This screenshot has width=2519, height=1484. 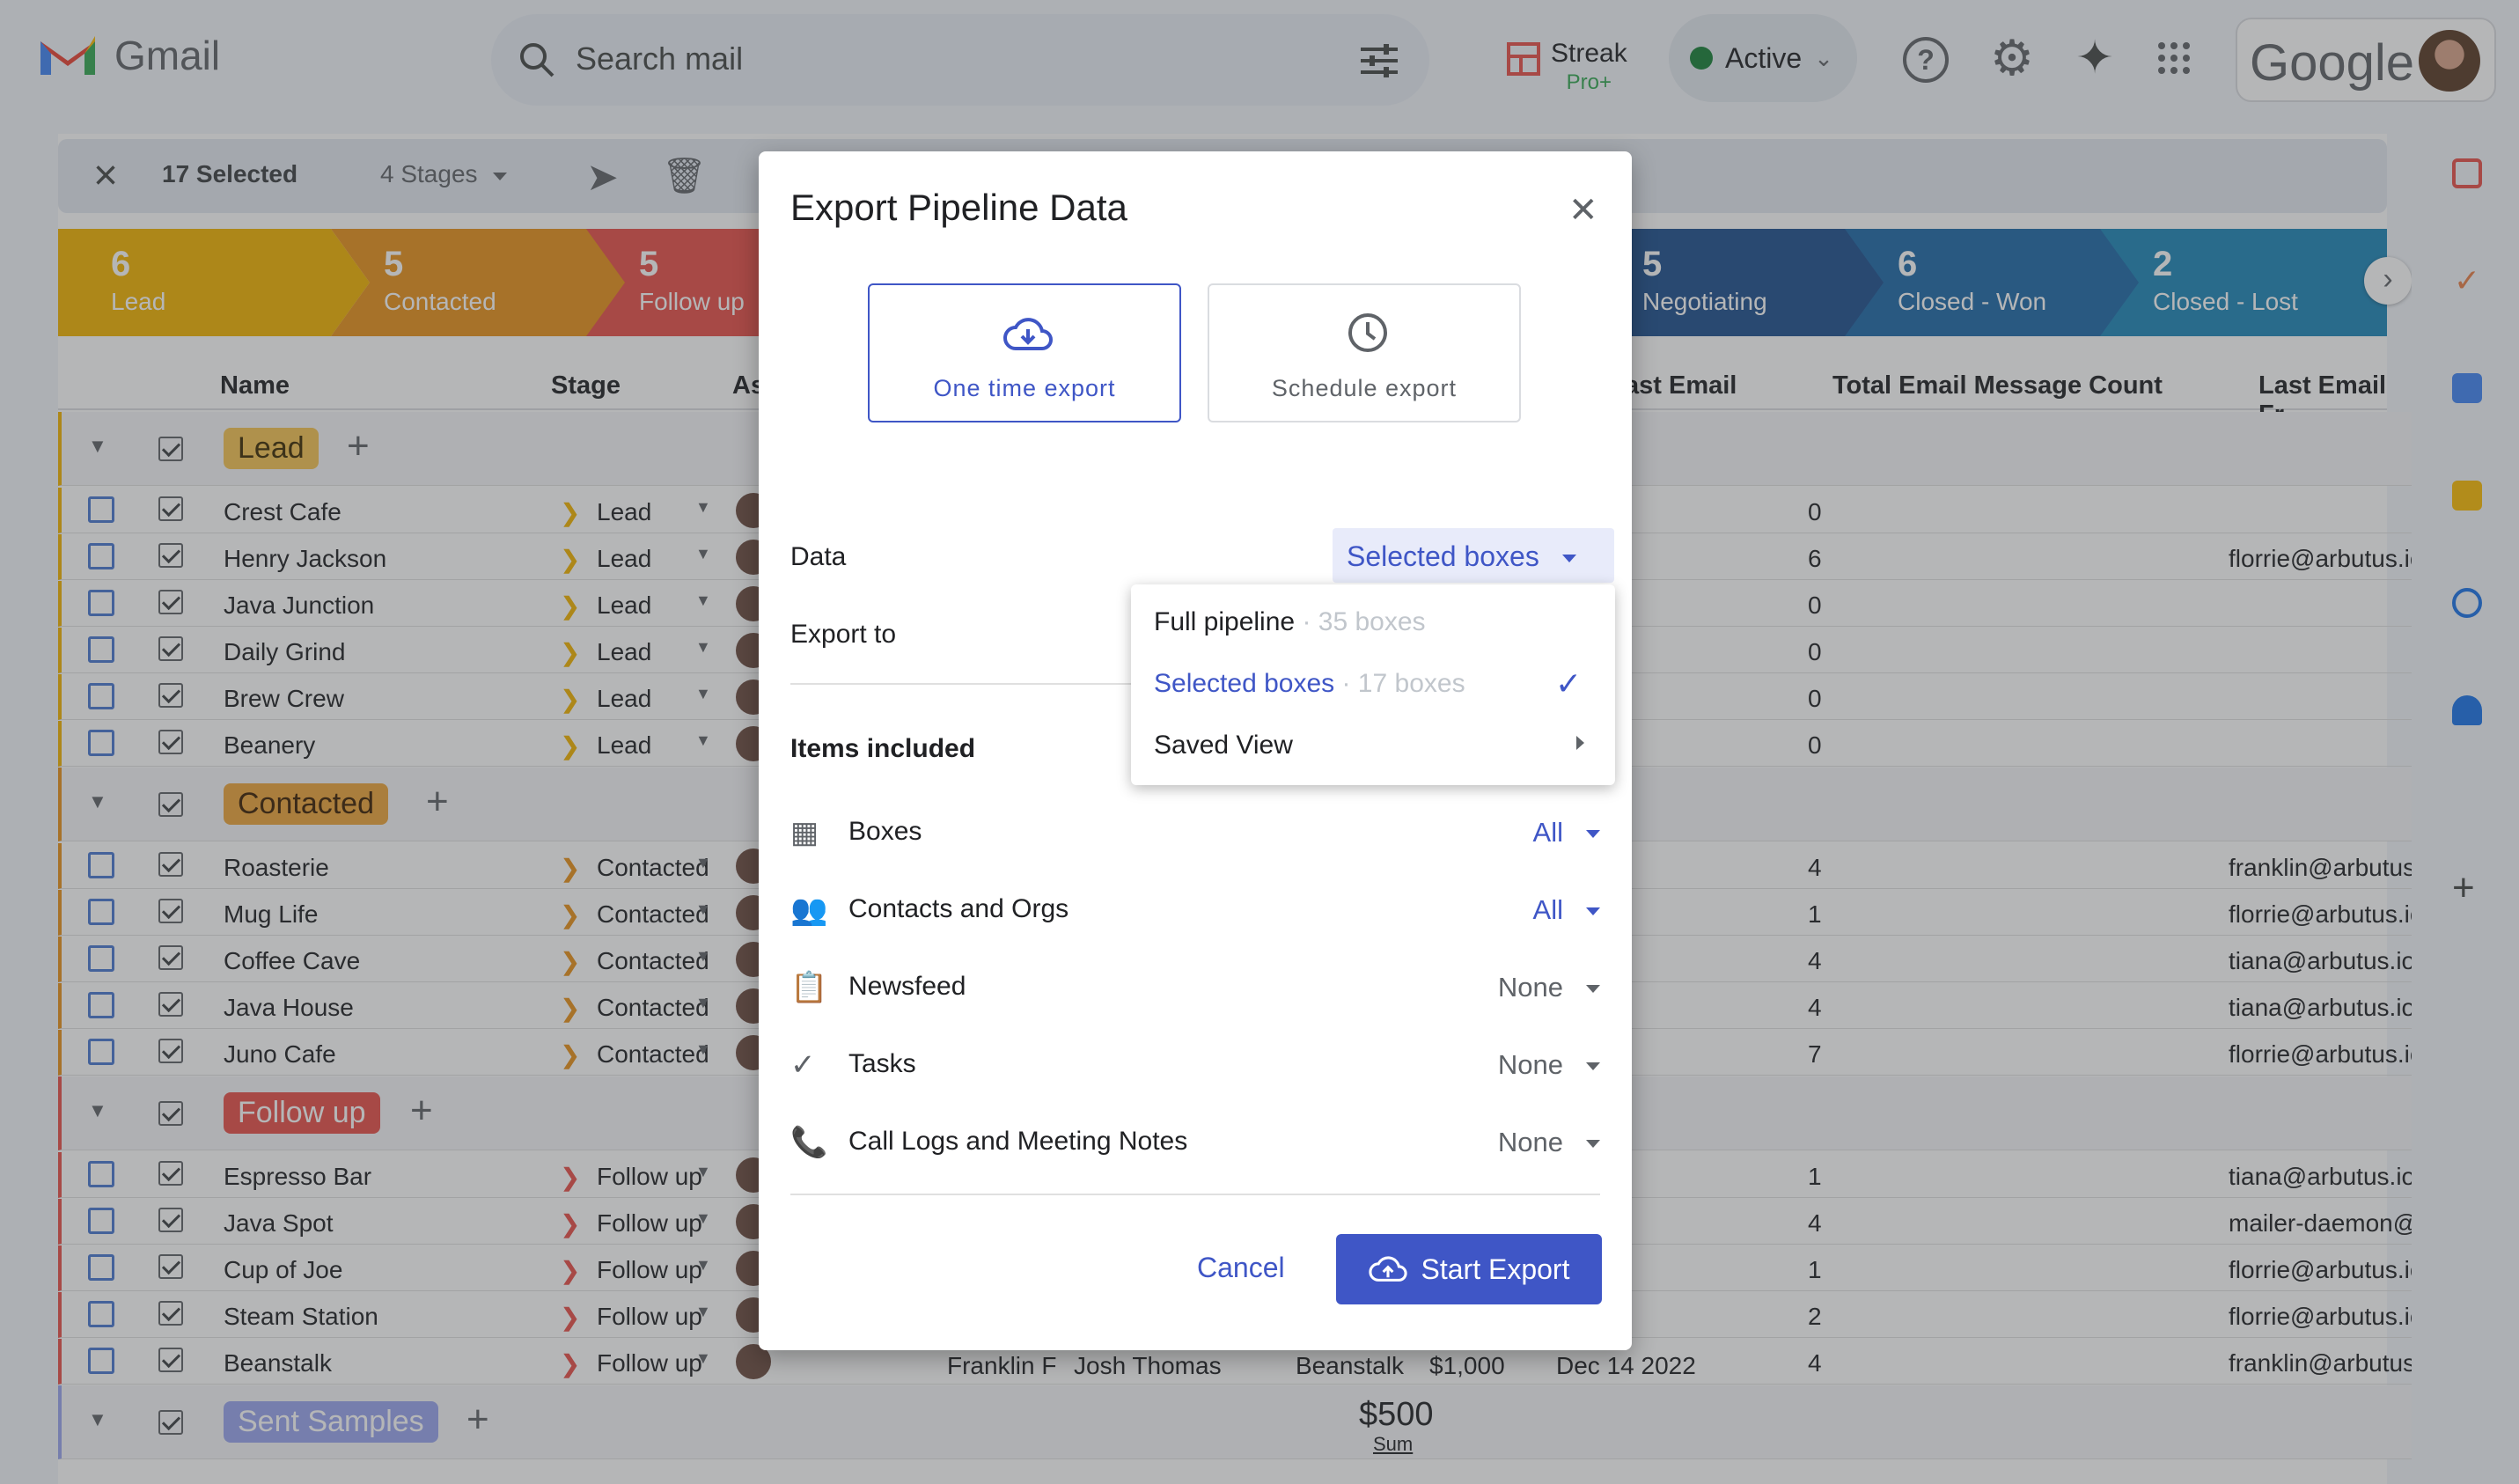 What do you see at coordinates (1195, 834) in the screenshot?
I see `item-row: ▦ Boxes All` at bounding box center [1195, 834].